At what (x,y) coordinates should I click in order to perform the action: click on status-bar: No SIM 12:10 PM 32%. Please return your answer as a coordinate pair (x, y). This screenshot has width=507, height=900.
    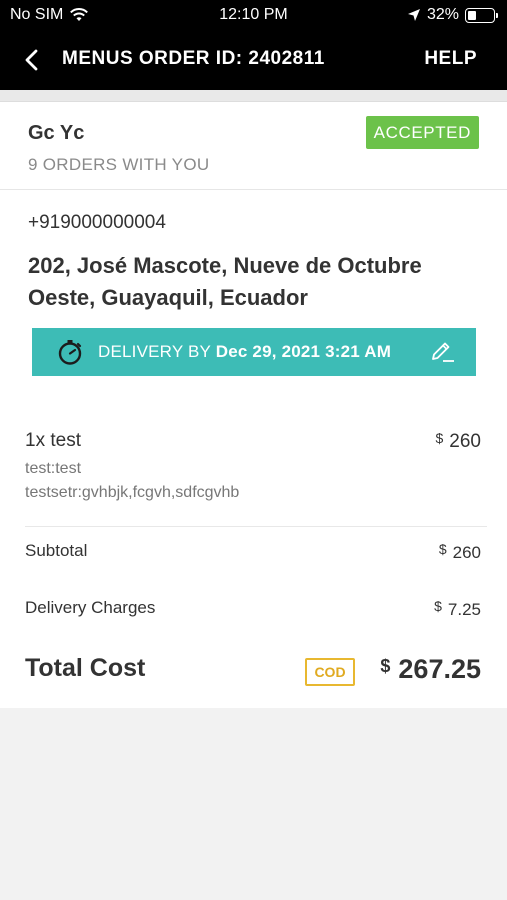
    Looking at the image, I should click on (253, 15).